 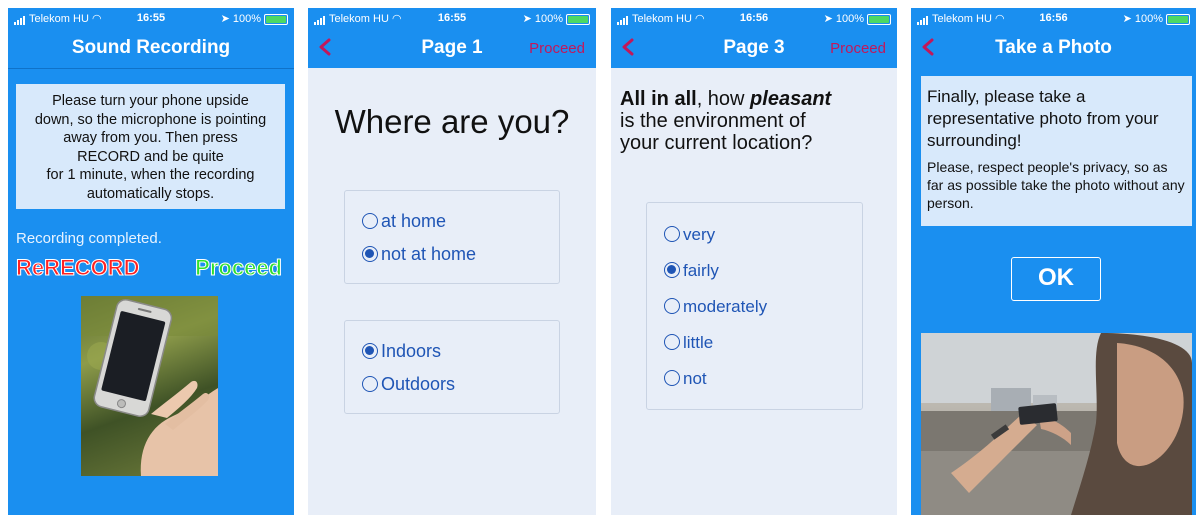 I want to click on instruction-line: away from you. Then press, so click(x=150, y=138).